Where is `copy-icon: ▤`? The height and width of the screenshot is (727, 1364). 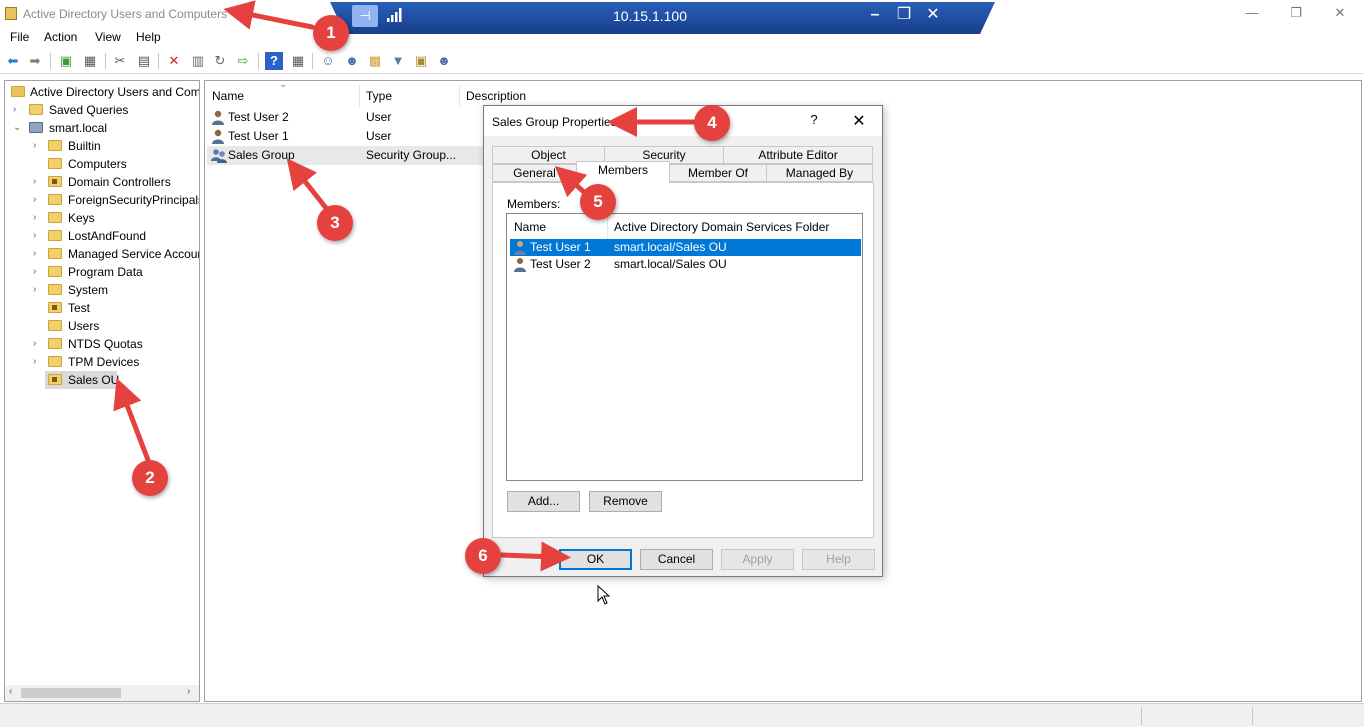 copy-icon: ▤ is located at coordinates (144, 61).